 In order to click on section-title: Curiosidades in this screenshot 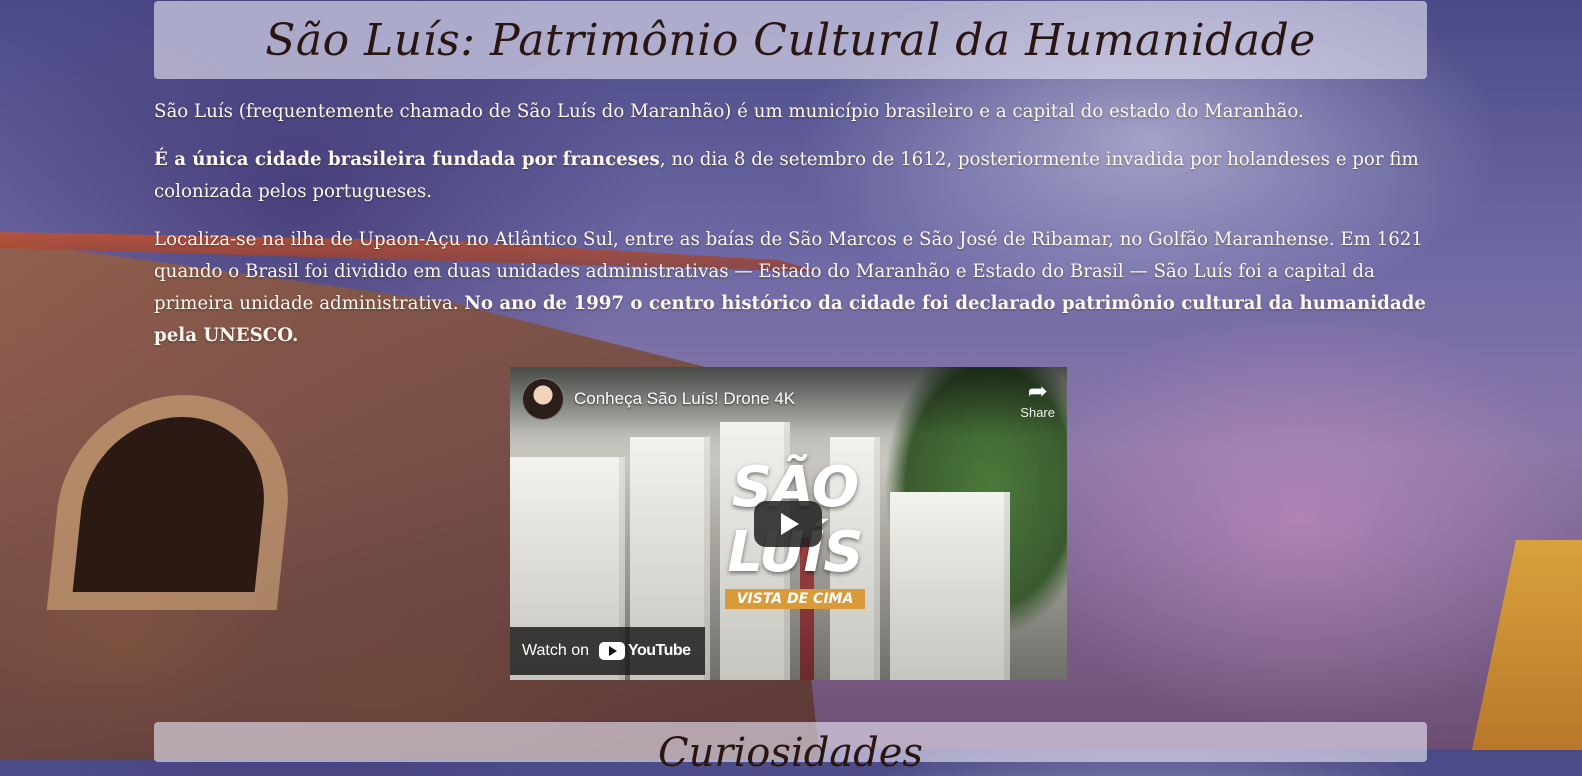, I will do `click(790, 753)`.